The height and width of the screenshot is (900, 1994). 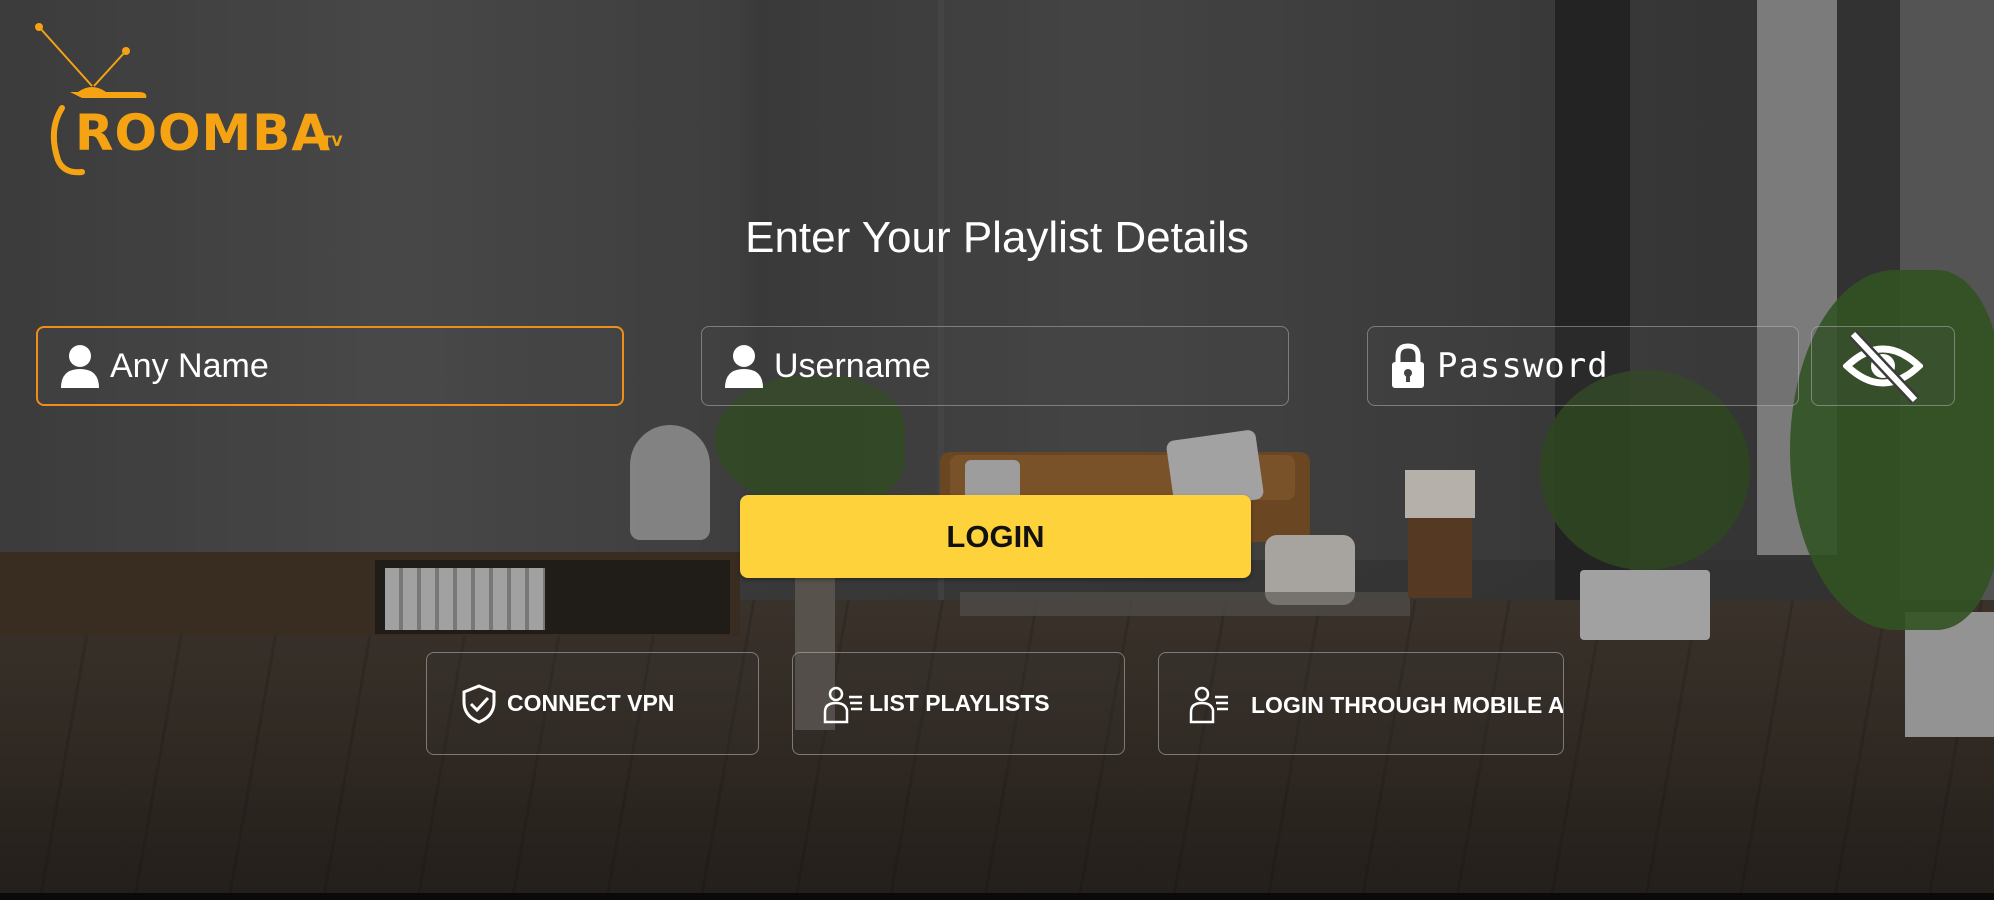 I want to click on list-playlists-button: LIST PLAYLISTS, so click(x=958, y=703).